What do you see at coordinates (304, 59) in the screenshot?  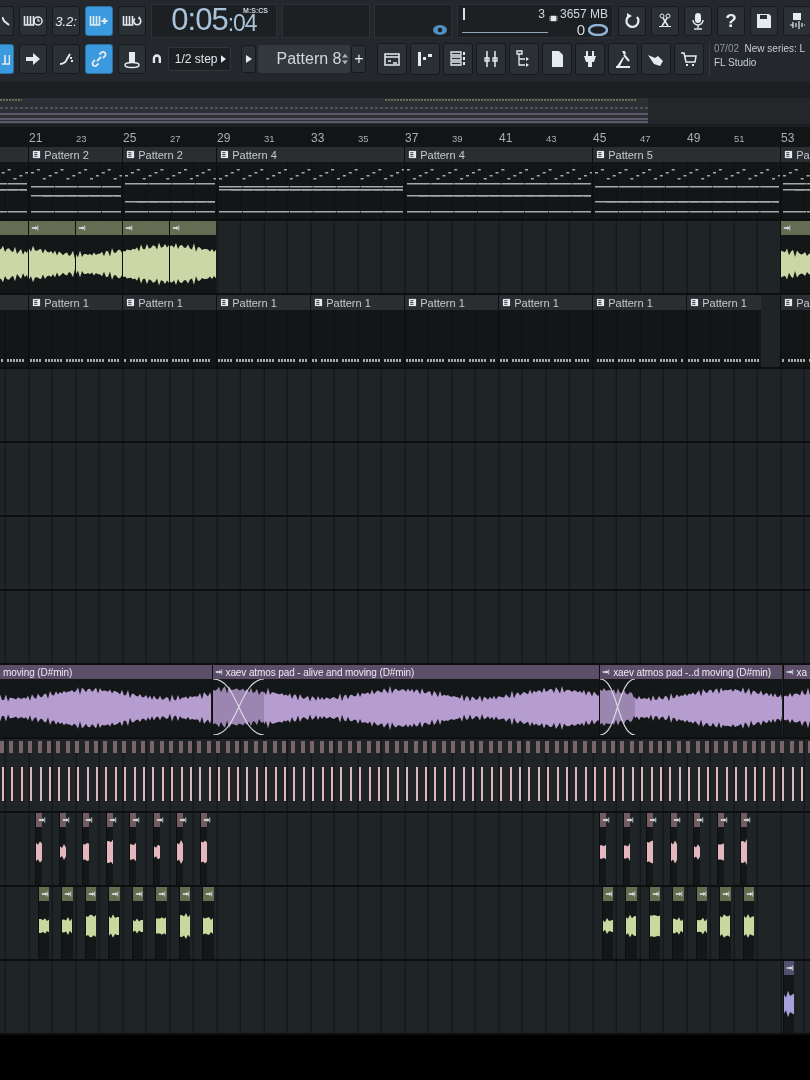 I see `pattern-selector: Pattern 8` at bounding box center [304, 59].